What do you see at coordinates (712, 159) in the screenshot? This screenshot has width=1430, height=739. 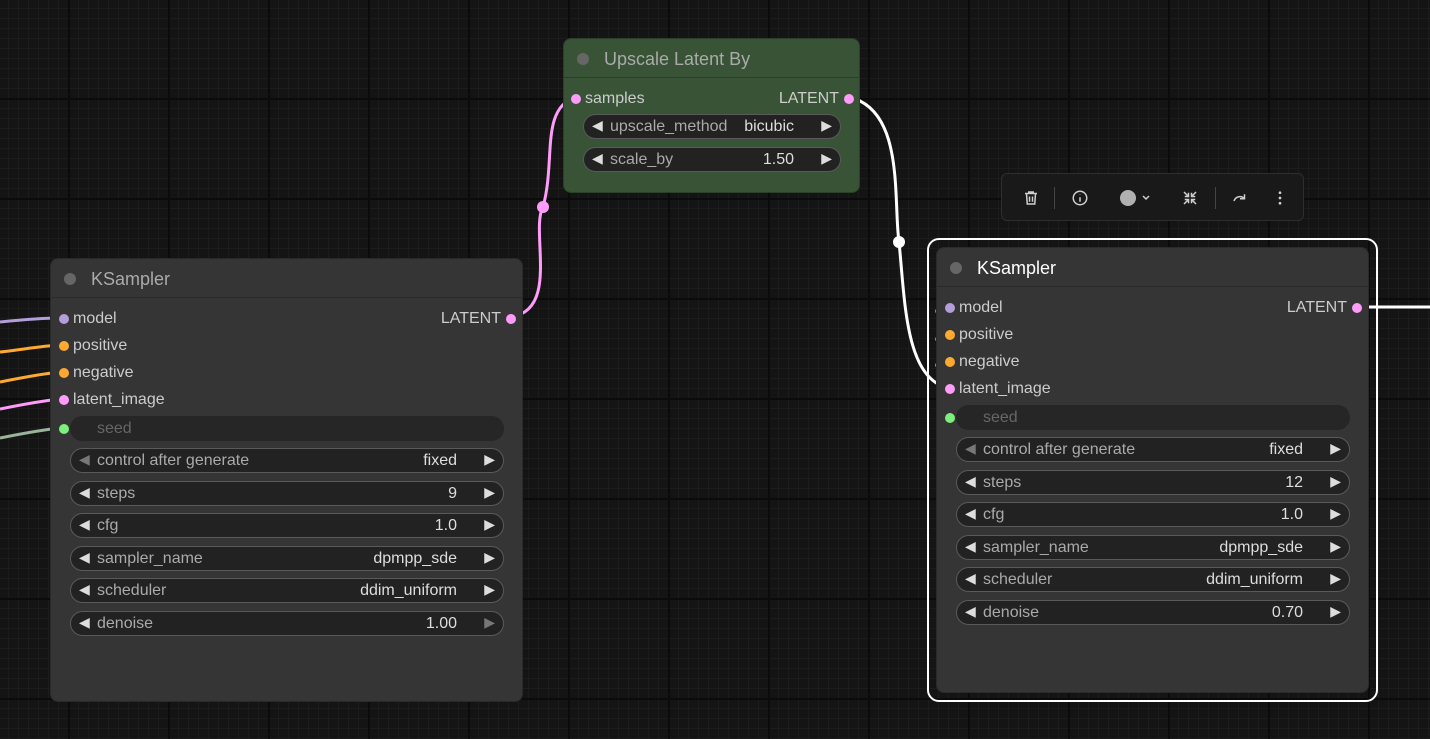 I see `widget-scale-by: ◀ scale_by 1.50 ▶` at bounding box center [712, 159].